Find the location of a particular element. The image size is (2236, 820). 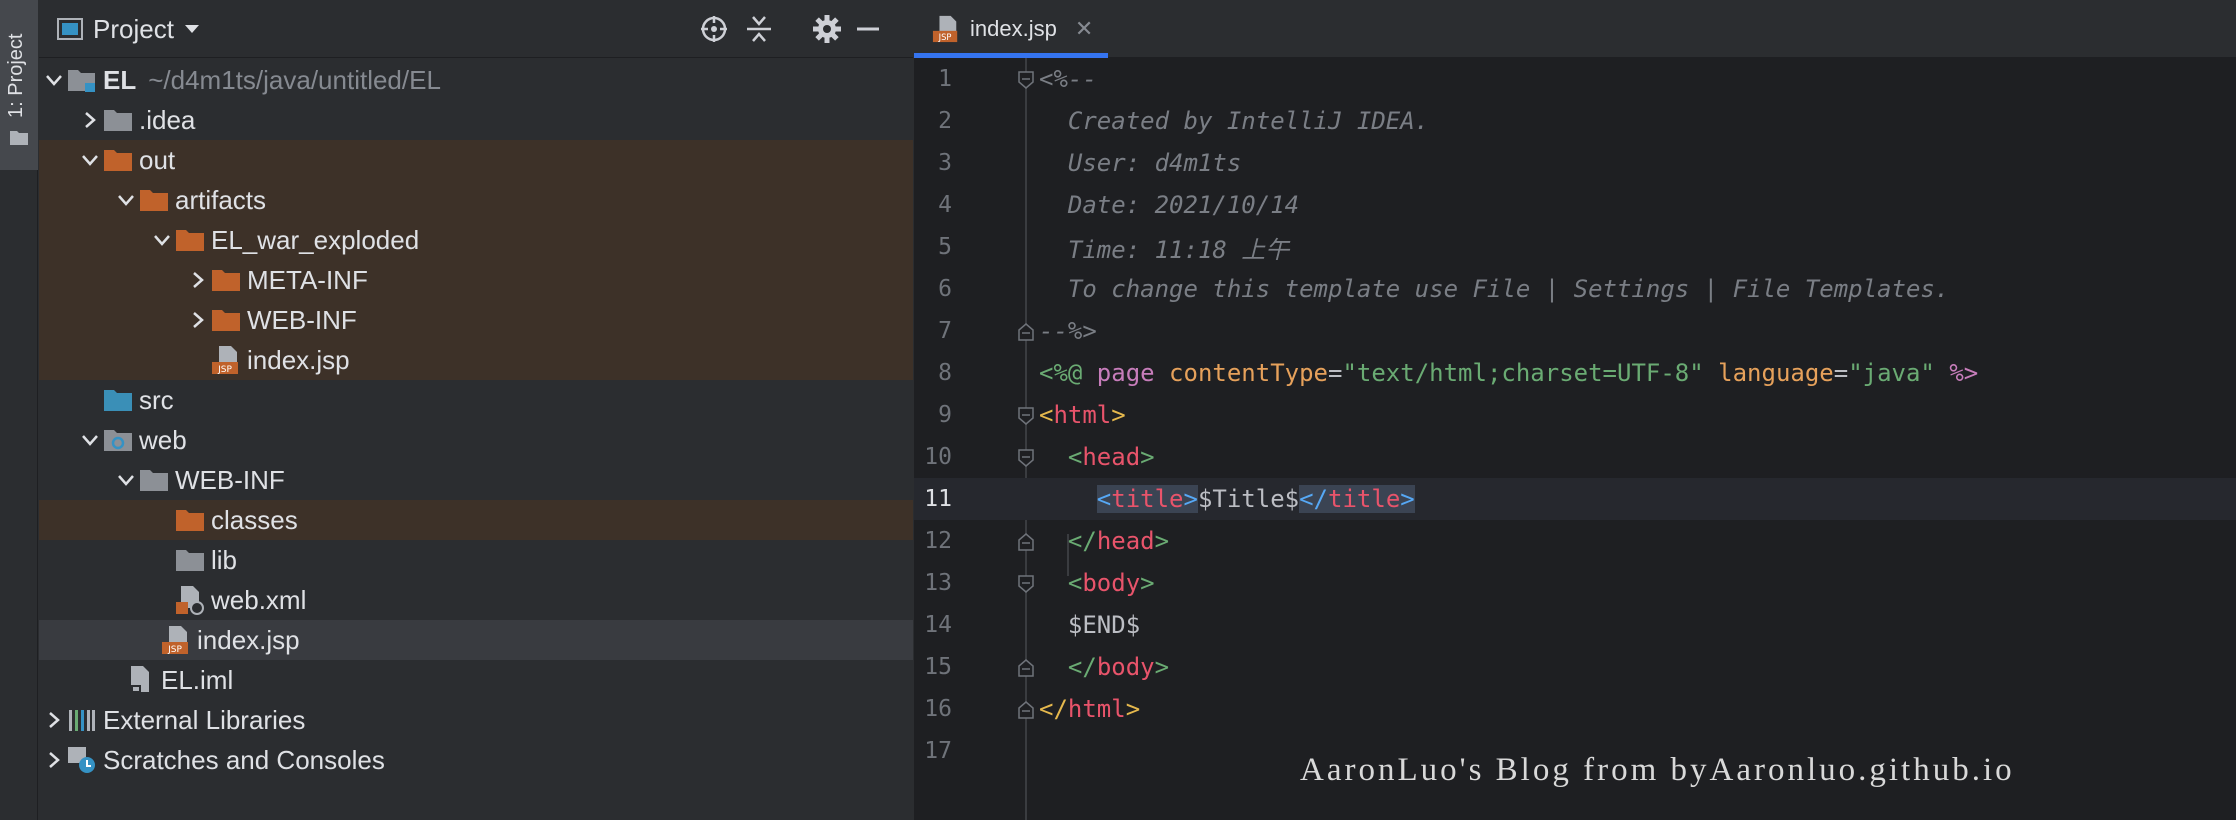

line-number: 13 is located at coordinates (938, 583).